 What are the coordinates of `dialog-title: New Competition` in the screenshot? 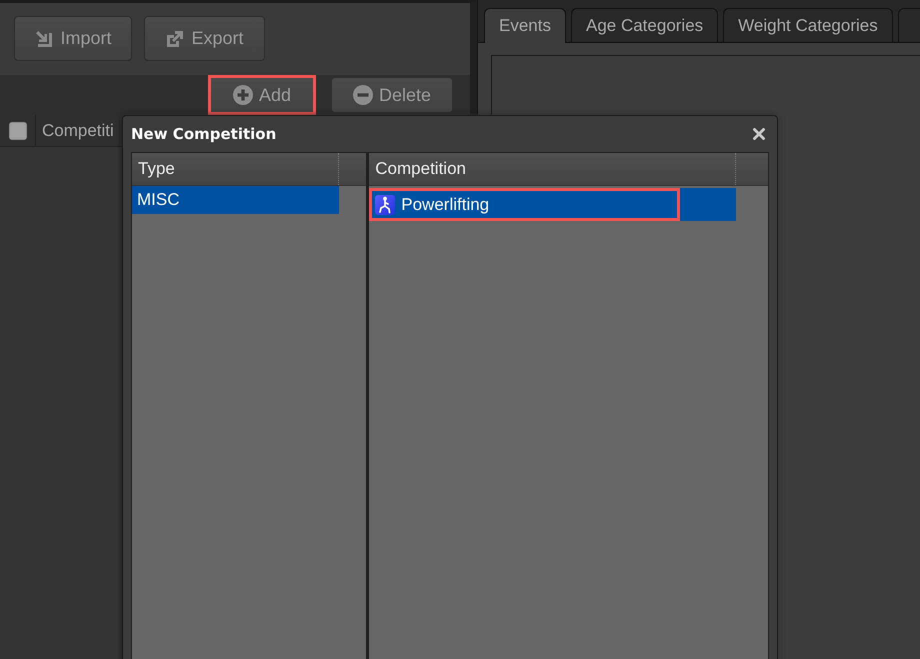 It's located at (203, 134).